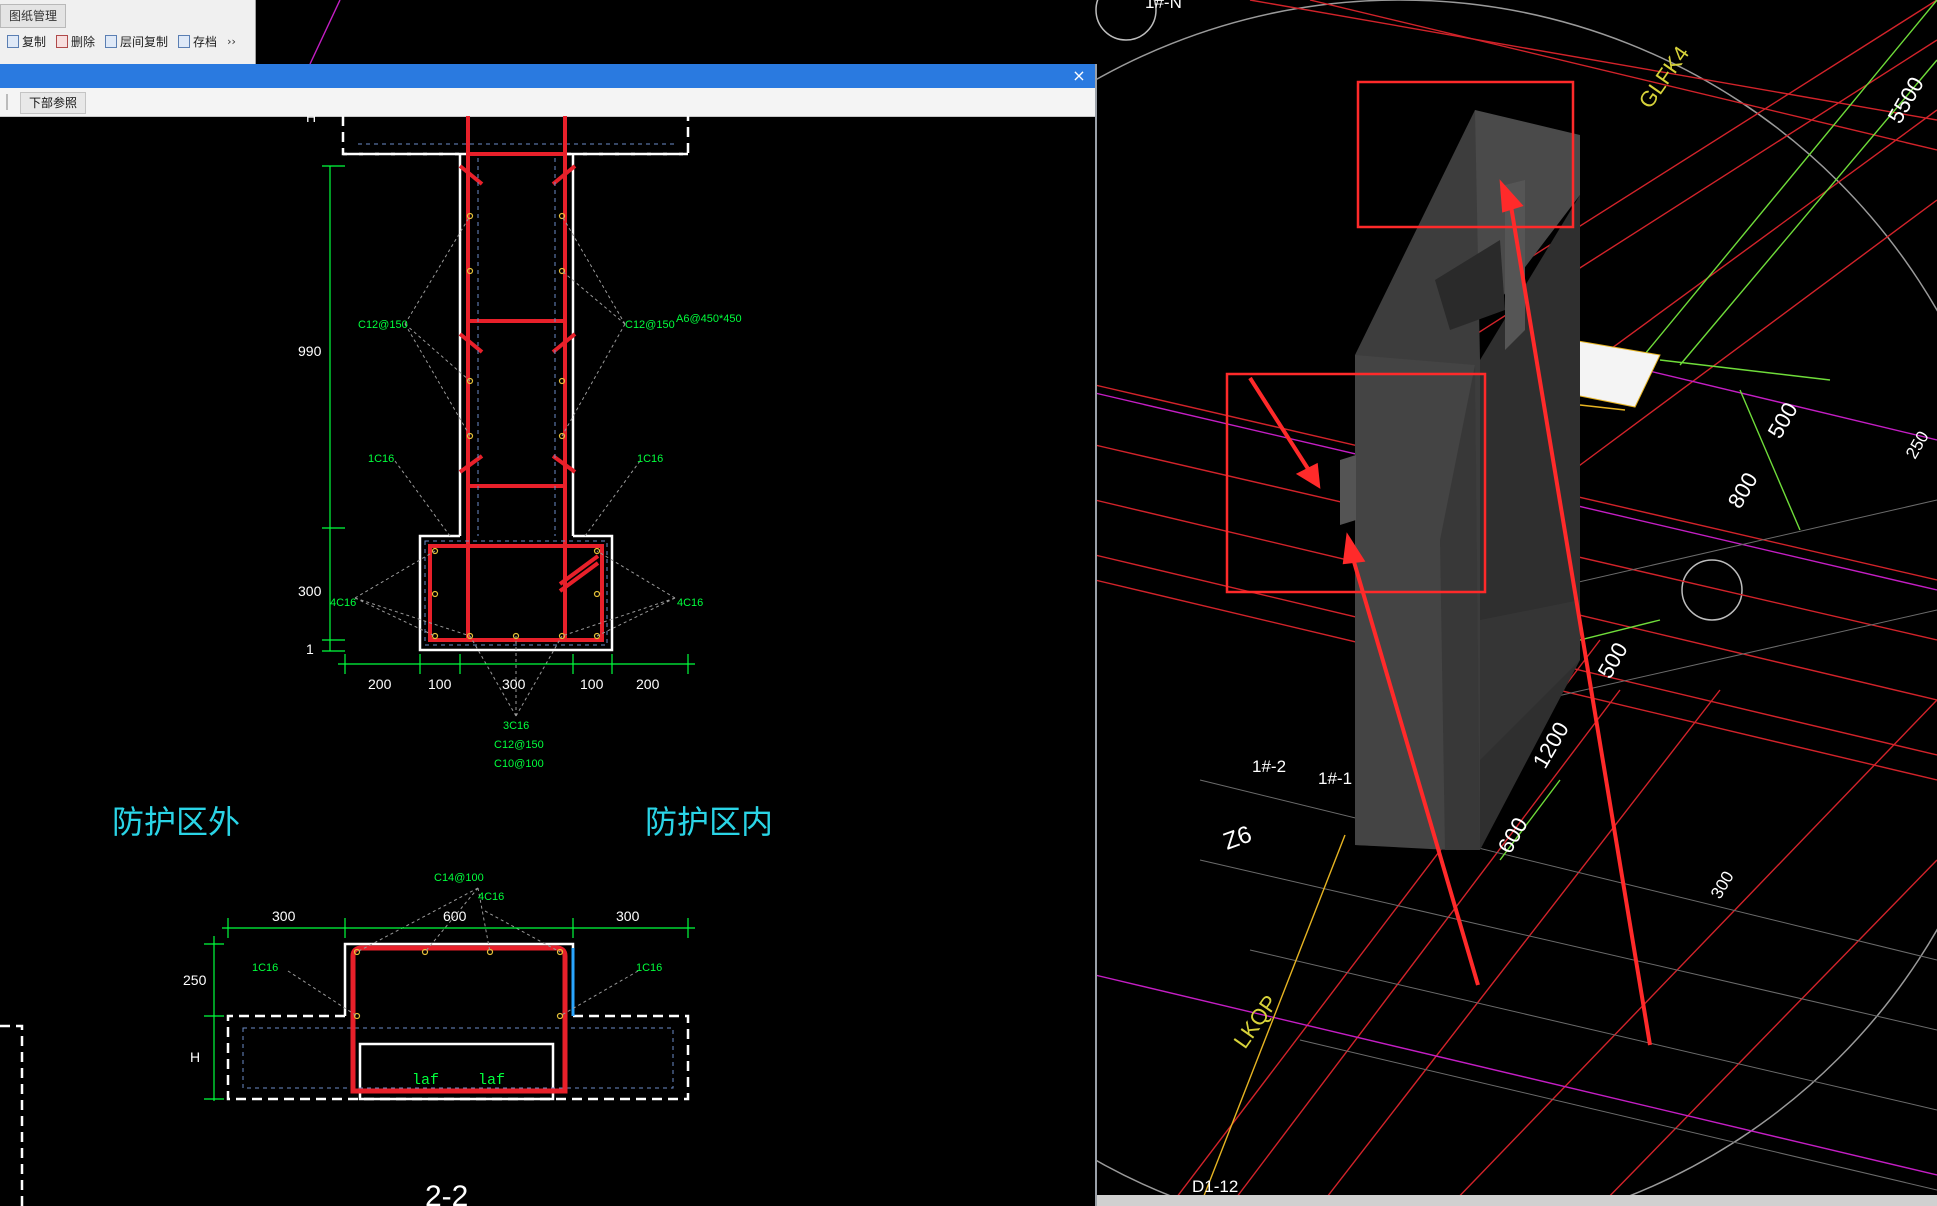  What do you see at coordinates (7, 102) in the screenshot?
I see `toolbar-separator` at bounding box center [7, 102].